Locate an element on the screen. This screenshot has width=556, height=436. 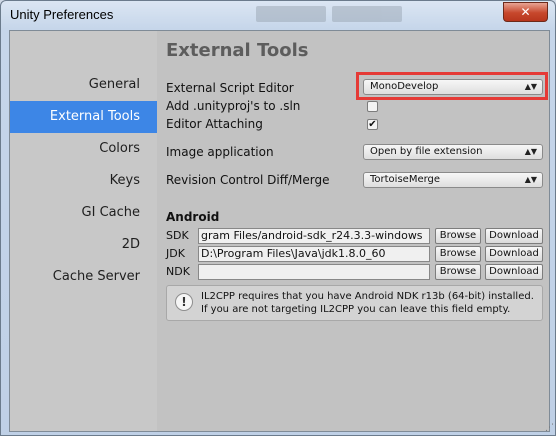
image-application-label: Image application is located at coordinates (220, 152).